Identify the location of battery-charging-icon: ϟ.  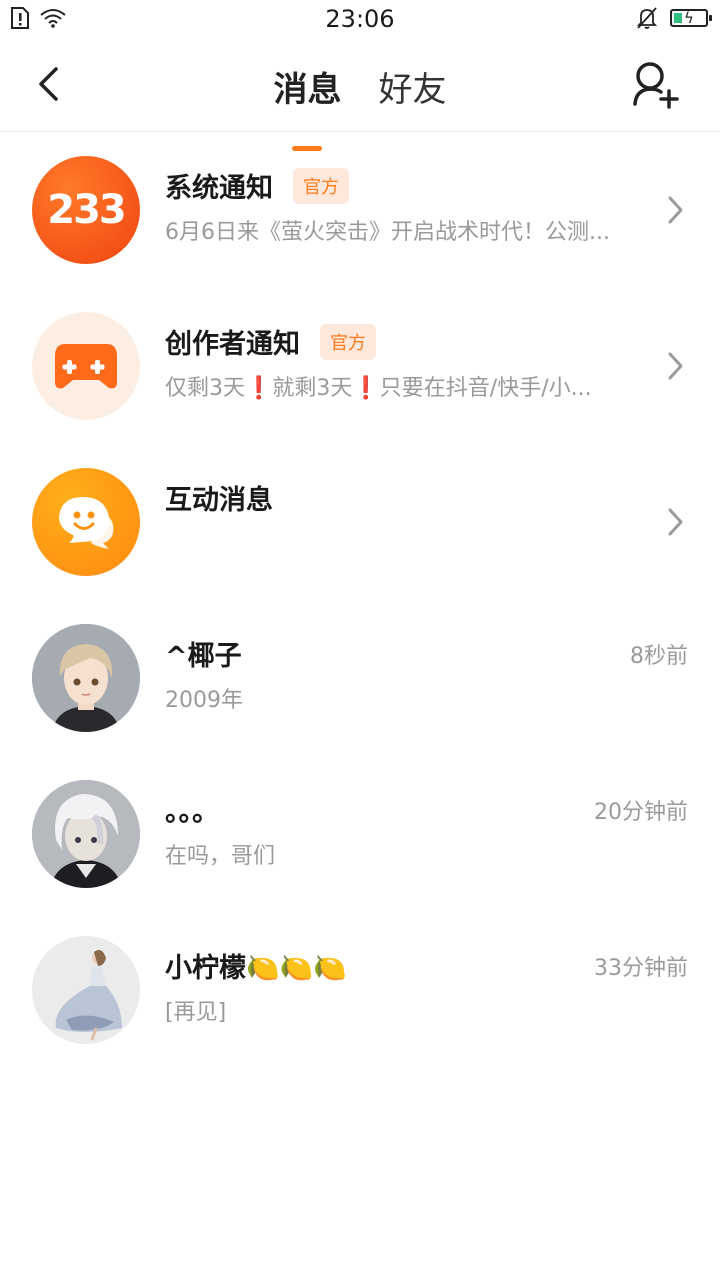
(691, 18).